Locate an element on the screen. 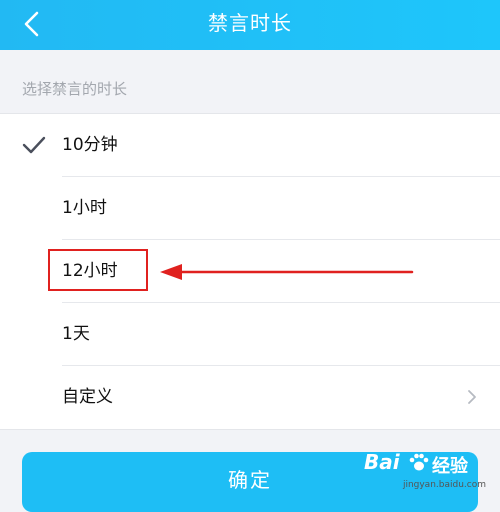 Image resolution: width=500 pixels, height=512 pixels. option-10-minutes: 10分钟 is located at coordinates (250, 145).